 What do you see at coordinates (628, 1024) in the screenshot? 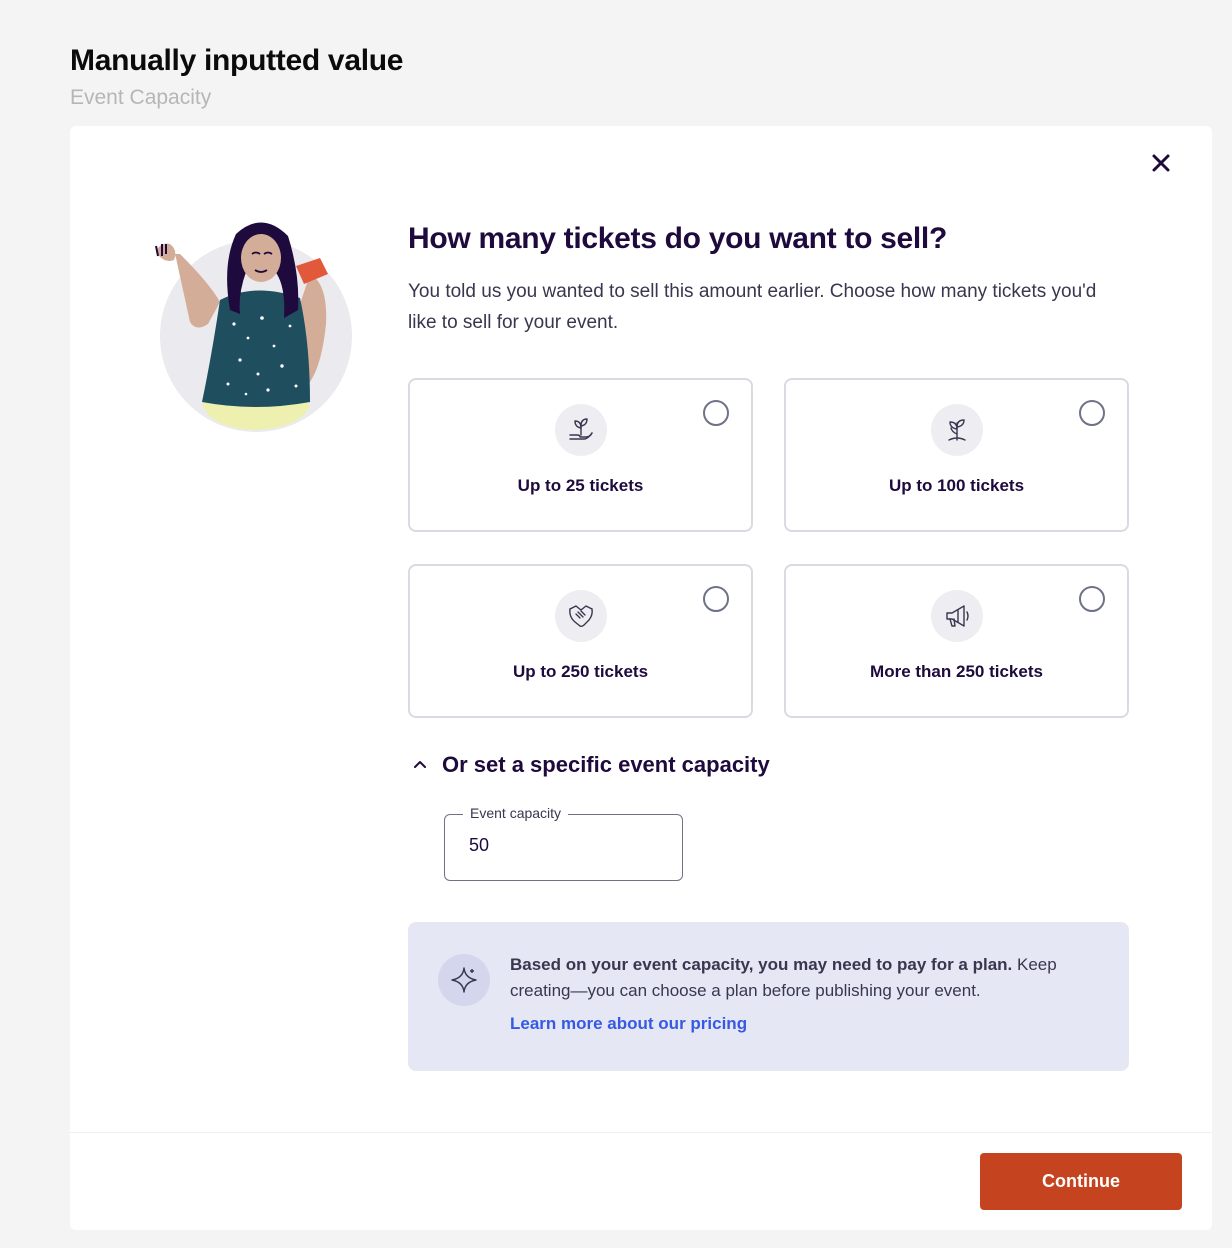
I see `pricing-link: Learn more about our pricing` at bounding box center [628, 1024].